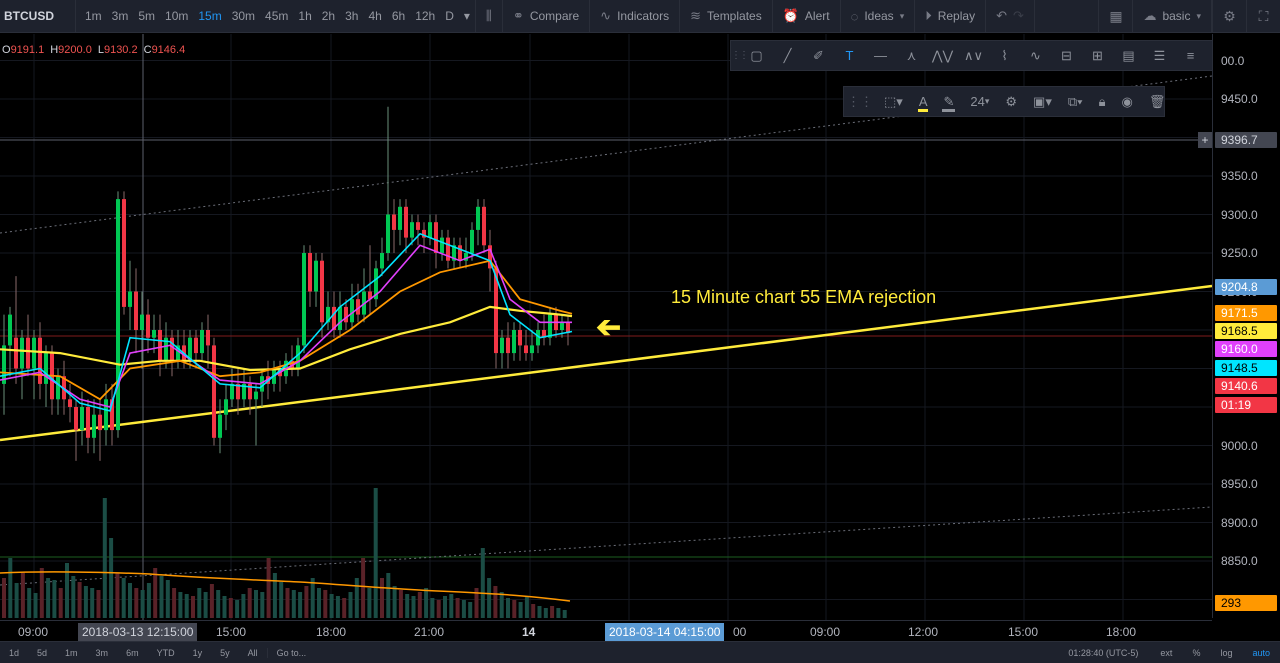  What do you see at coordinates (198, 653) in the screenshot?
I see `range-1y: 1y` at bounding box center [198, 653].